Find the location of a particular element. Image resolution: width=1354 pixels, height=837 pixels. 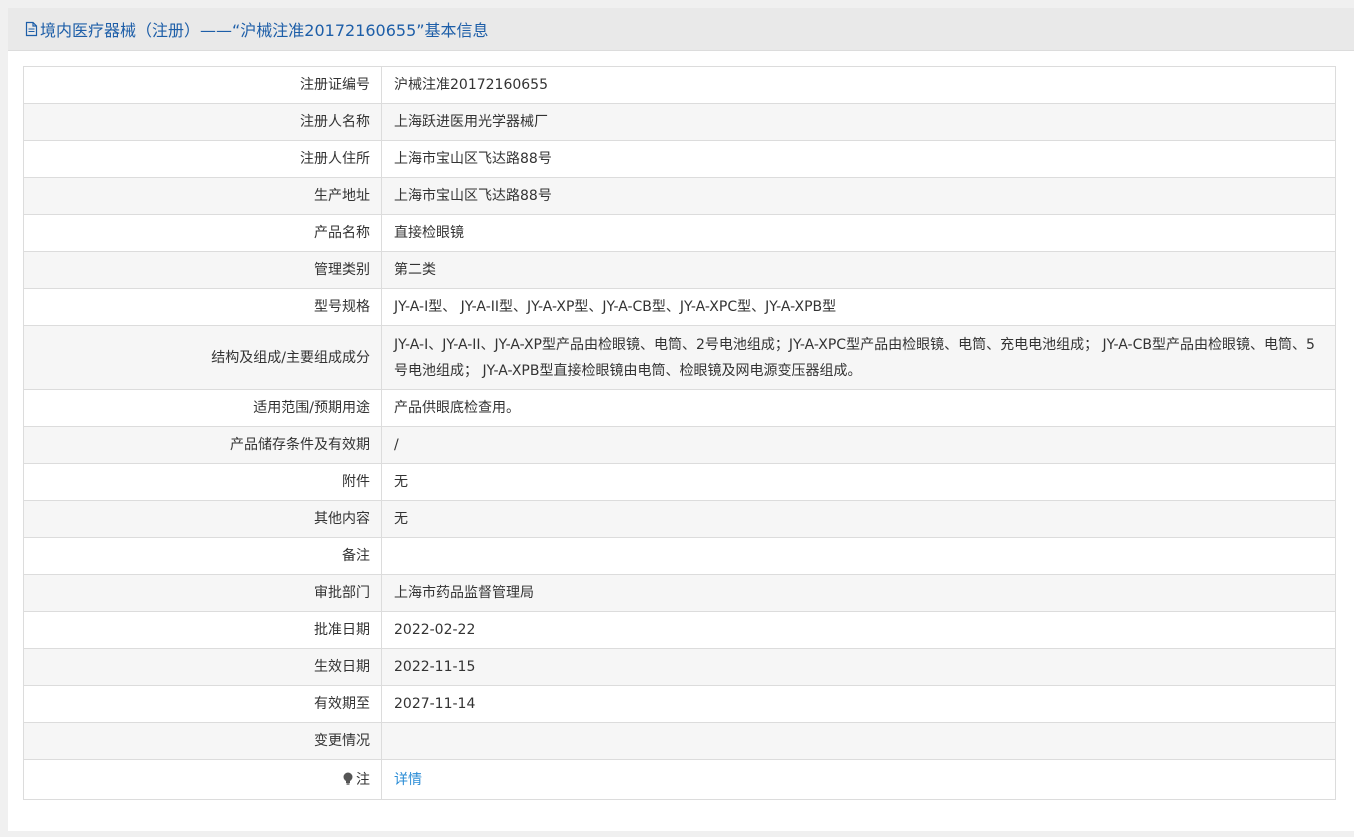

row-label: 备注 is located at coordinates (202, 556).